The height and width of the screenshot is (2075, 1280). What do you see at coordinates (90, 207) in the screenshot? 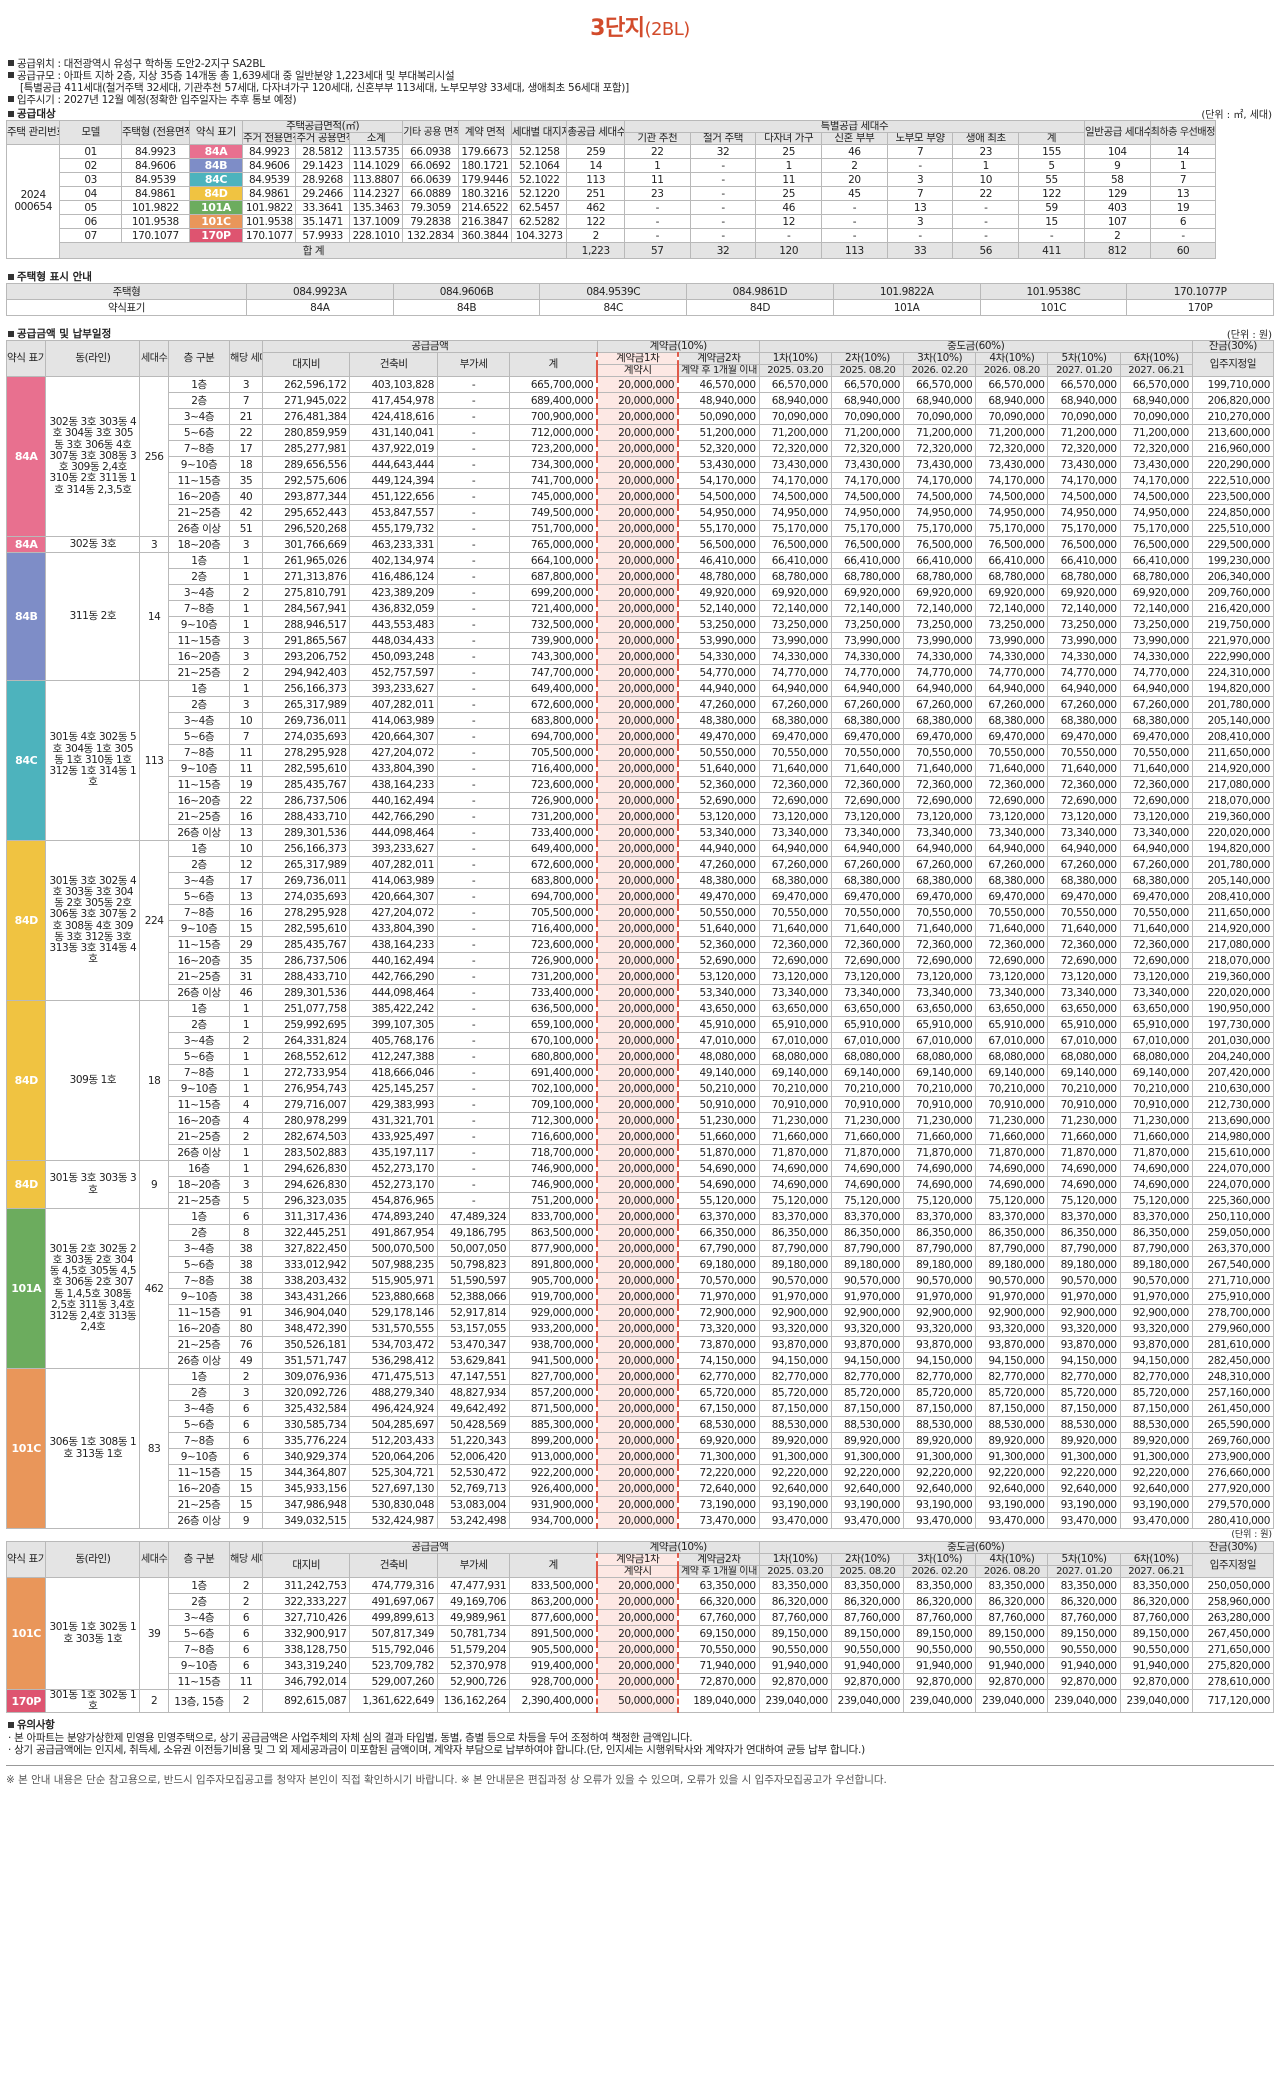
I see `table-cell: 05` at bounding box center [90, 207].